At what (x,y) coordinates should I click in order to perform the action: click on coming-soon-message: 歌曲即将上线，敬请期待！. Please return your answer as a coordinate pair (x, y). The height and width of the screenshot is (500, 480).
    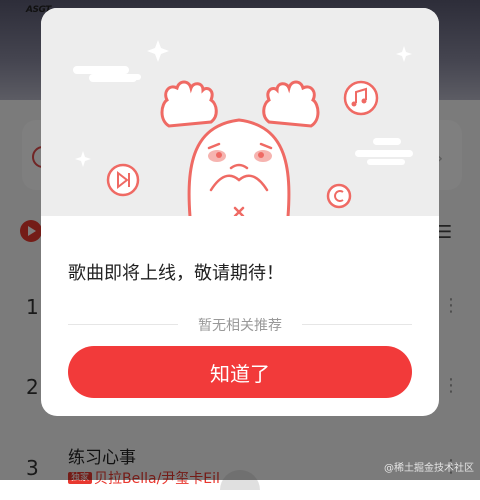
    Looking at the image, I should click on (176, 273).